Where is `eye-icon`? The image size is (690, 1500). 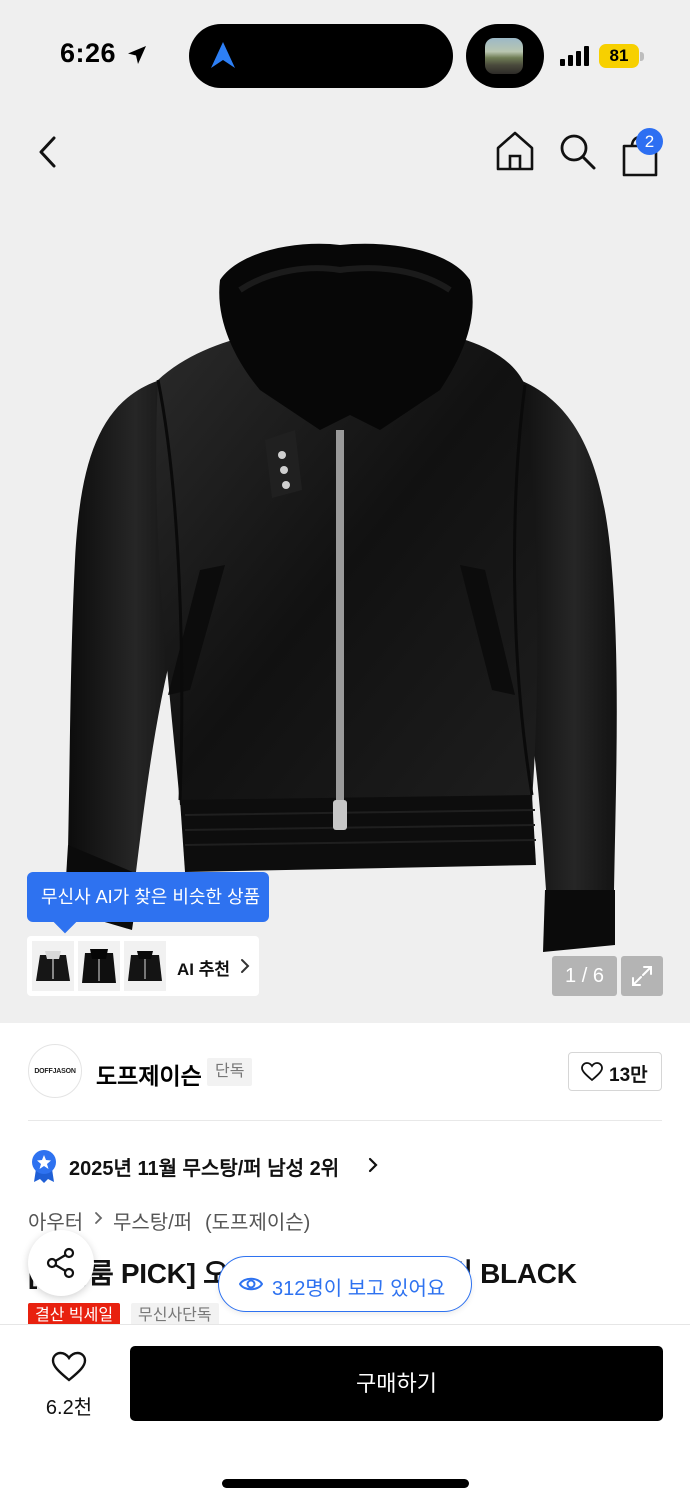
eye-icon is located at coordinates (251, 1284).